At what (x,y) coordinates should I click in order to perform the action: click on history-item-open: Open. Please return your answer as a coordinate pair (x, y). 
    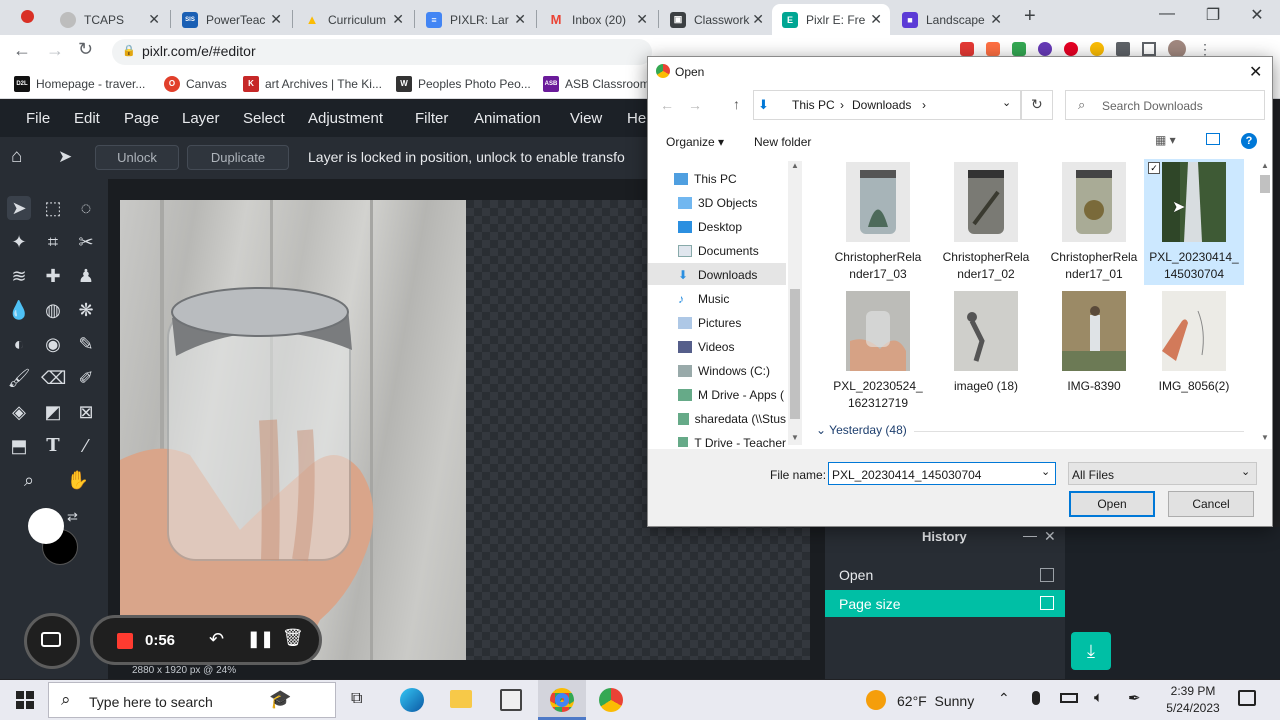
    Looking at the image, I should click on (945, 575).